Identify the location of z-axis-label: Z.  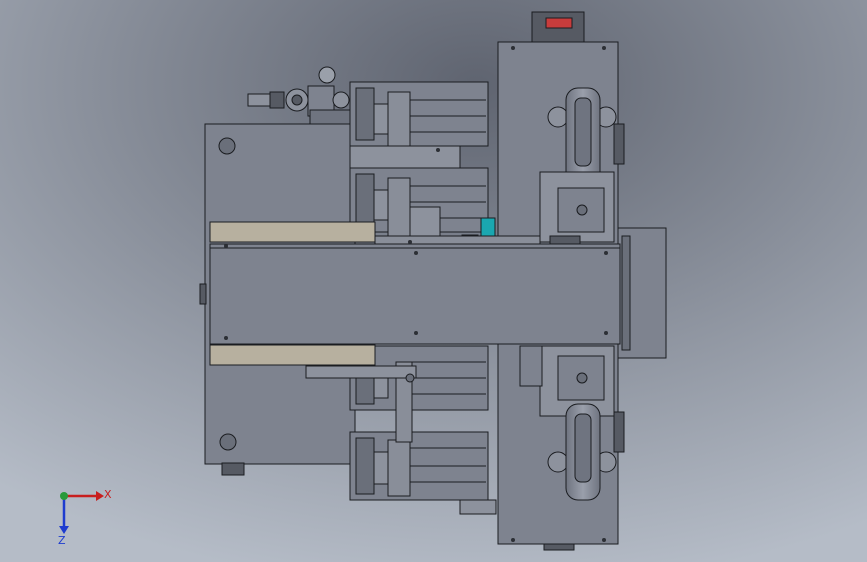
(62, 540).